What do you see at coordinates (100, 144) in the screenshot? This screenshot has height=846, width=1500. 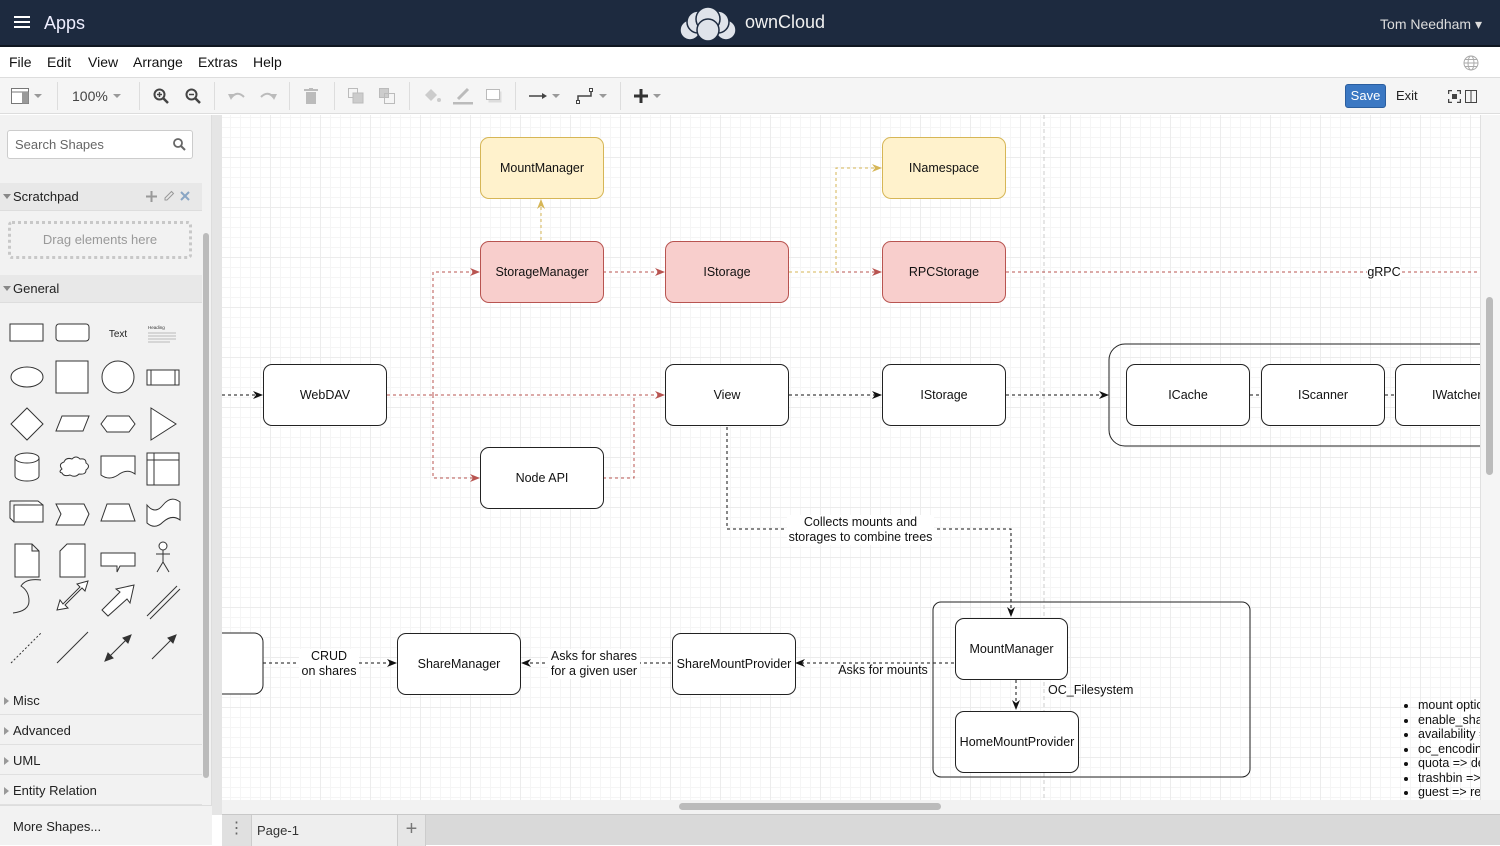 I see `search-shapes-input: Search Shapes` at bounding box center [100, 144].